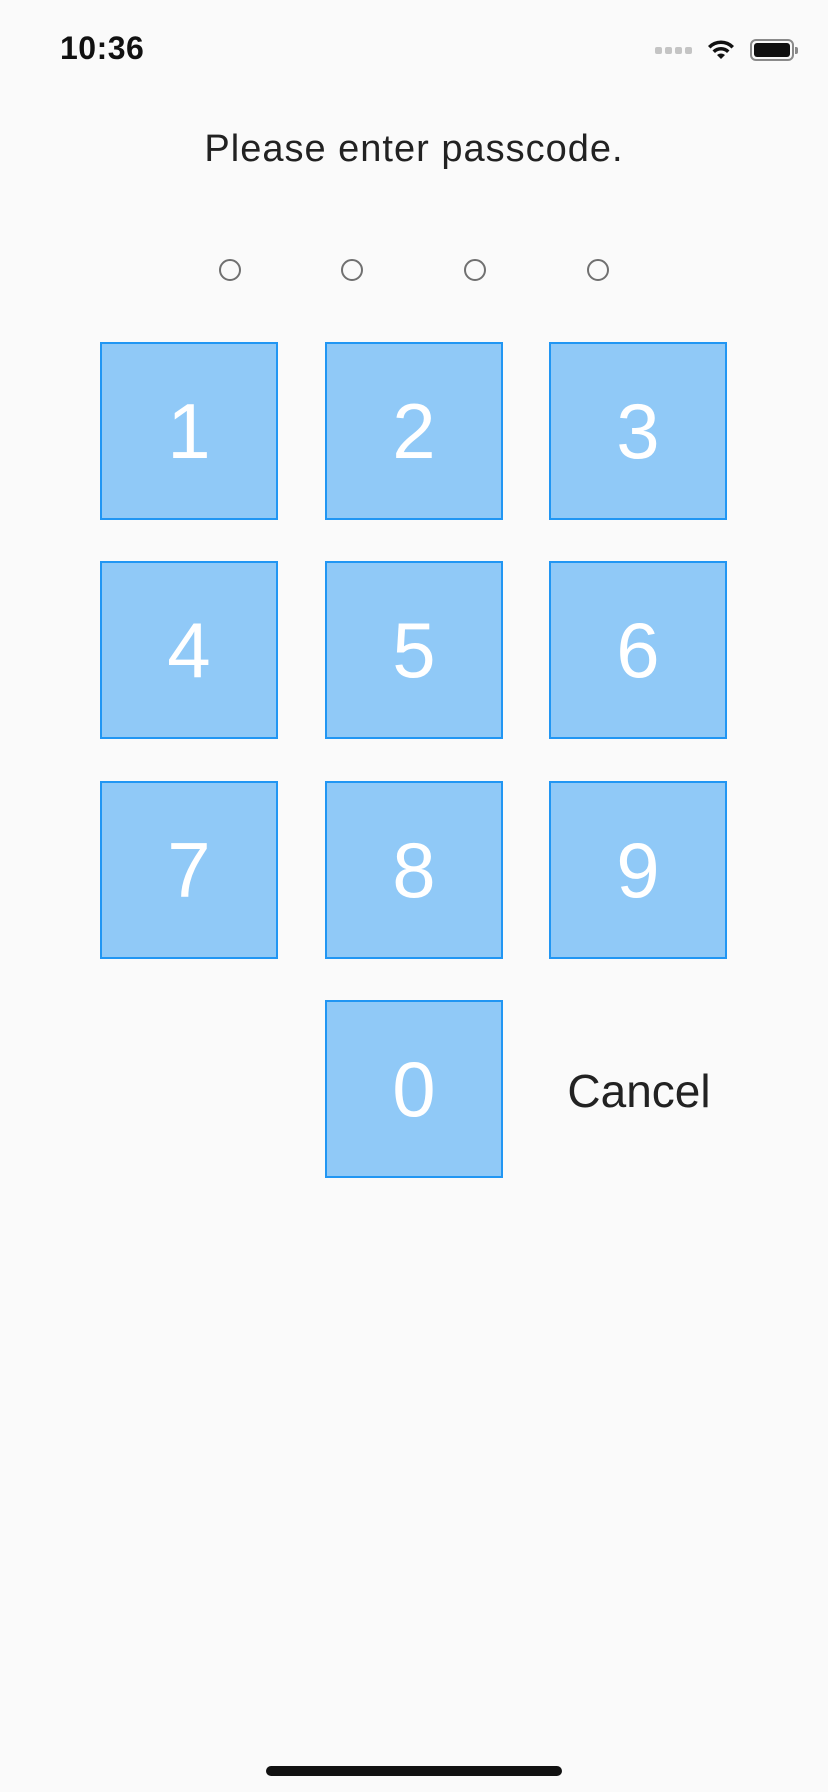 This screenshot has width=828, height=1792. I want to click on key-5: 5, so click(414, 650).